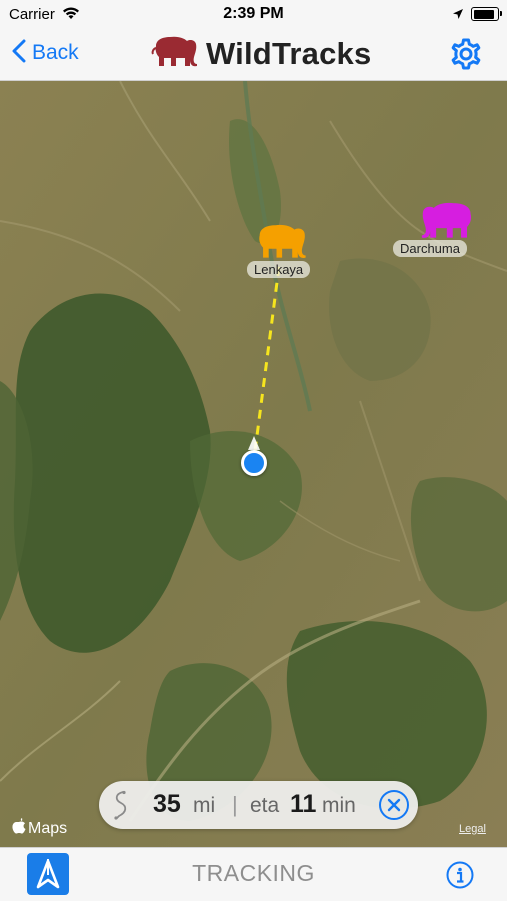 This screenshot has width=507, height=901. What do you see at coordinates (486, 14) in the screenshot?
I see `battery-icon` at bounding box center [486, 14].